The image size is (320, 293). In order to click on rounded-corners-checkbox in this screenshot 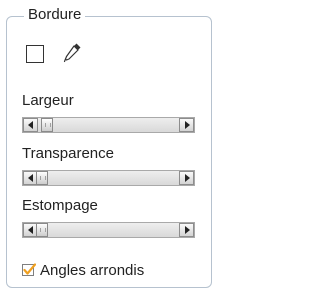, I will do `click(29, 270)`.